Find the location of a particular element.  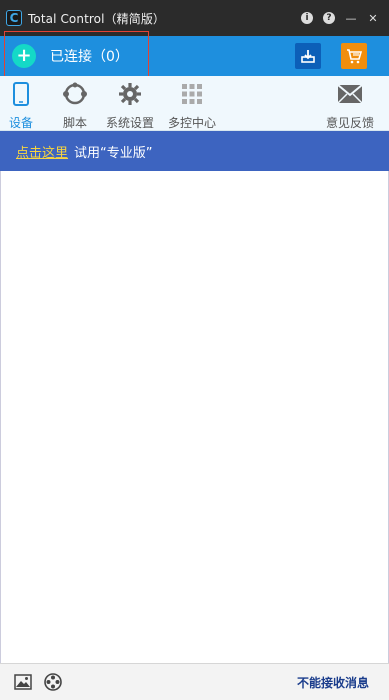

tab-scripts: 脚本 is located at coordinates (75, 103).